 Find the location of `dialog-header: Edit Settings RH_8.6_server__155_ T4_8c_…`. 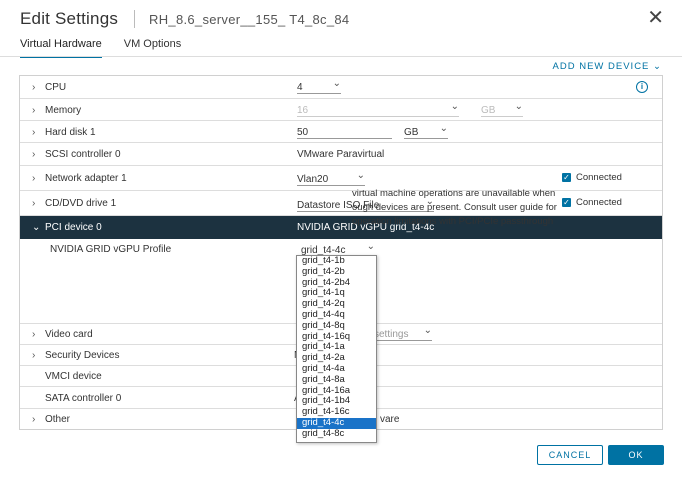

dialog-header: Edit Settings RH_8.6_server__155_ T4_8c_… is located at coordinates (184, 19).